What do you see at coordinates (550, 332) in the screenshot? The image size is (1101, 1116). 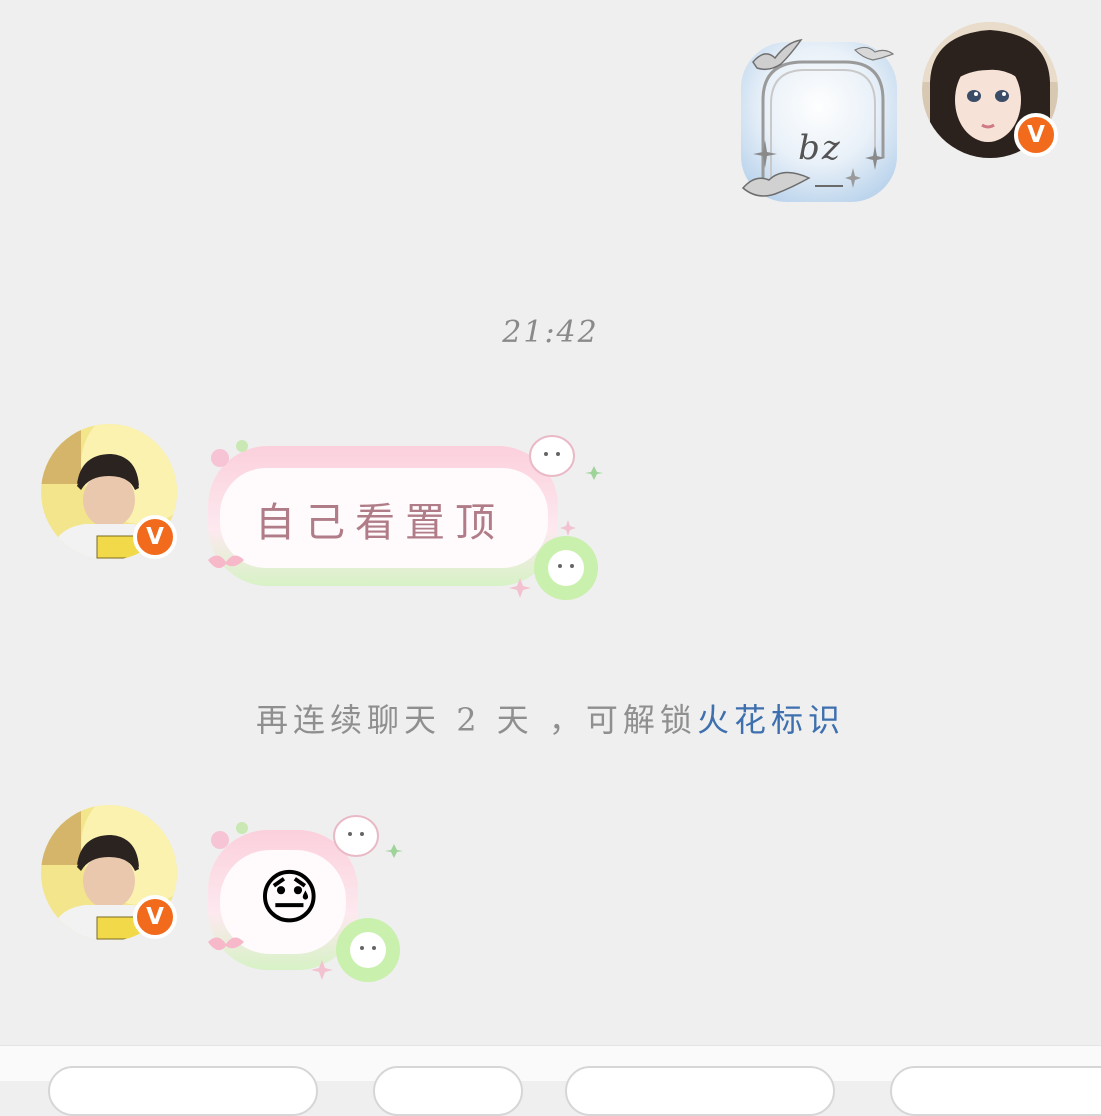 I see `message-timestamp: 21:42` at bounding box center [550, 332].